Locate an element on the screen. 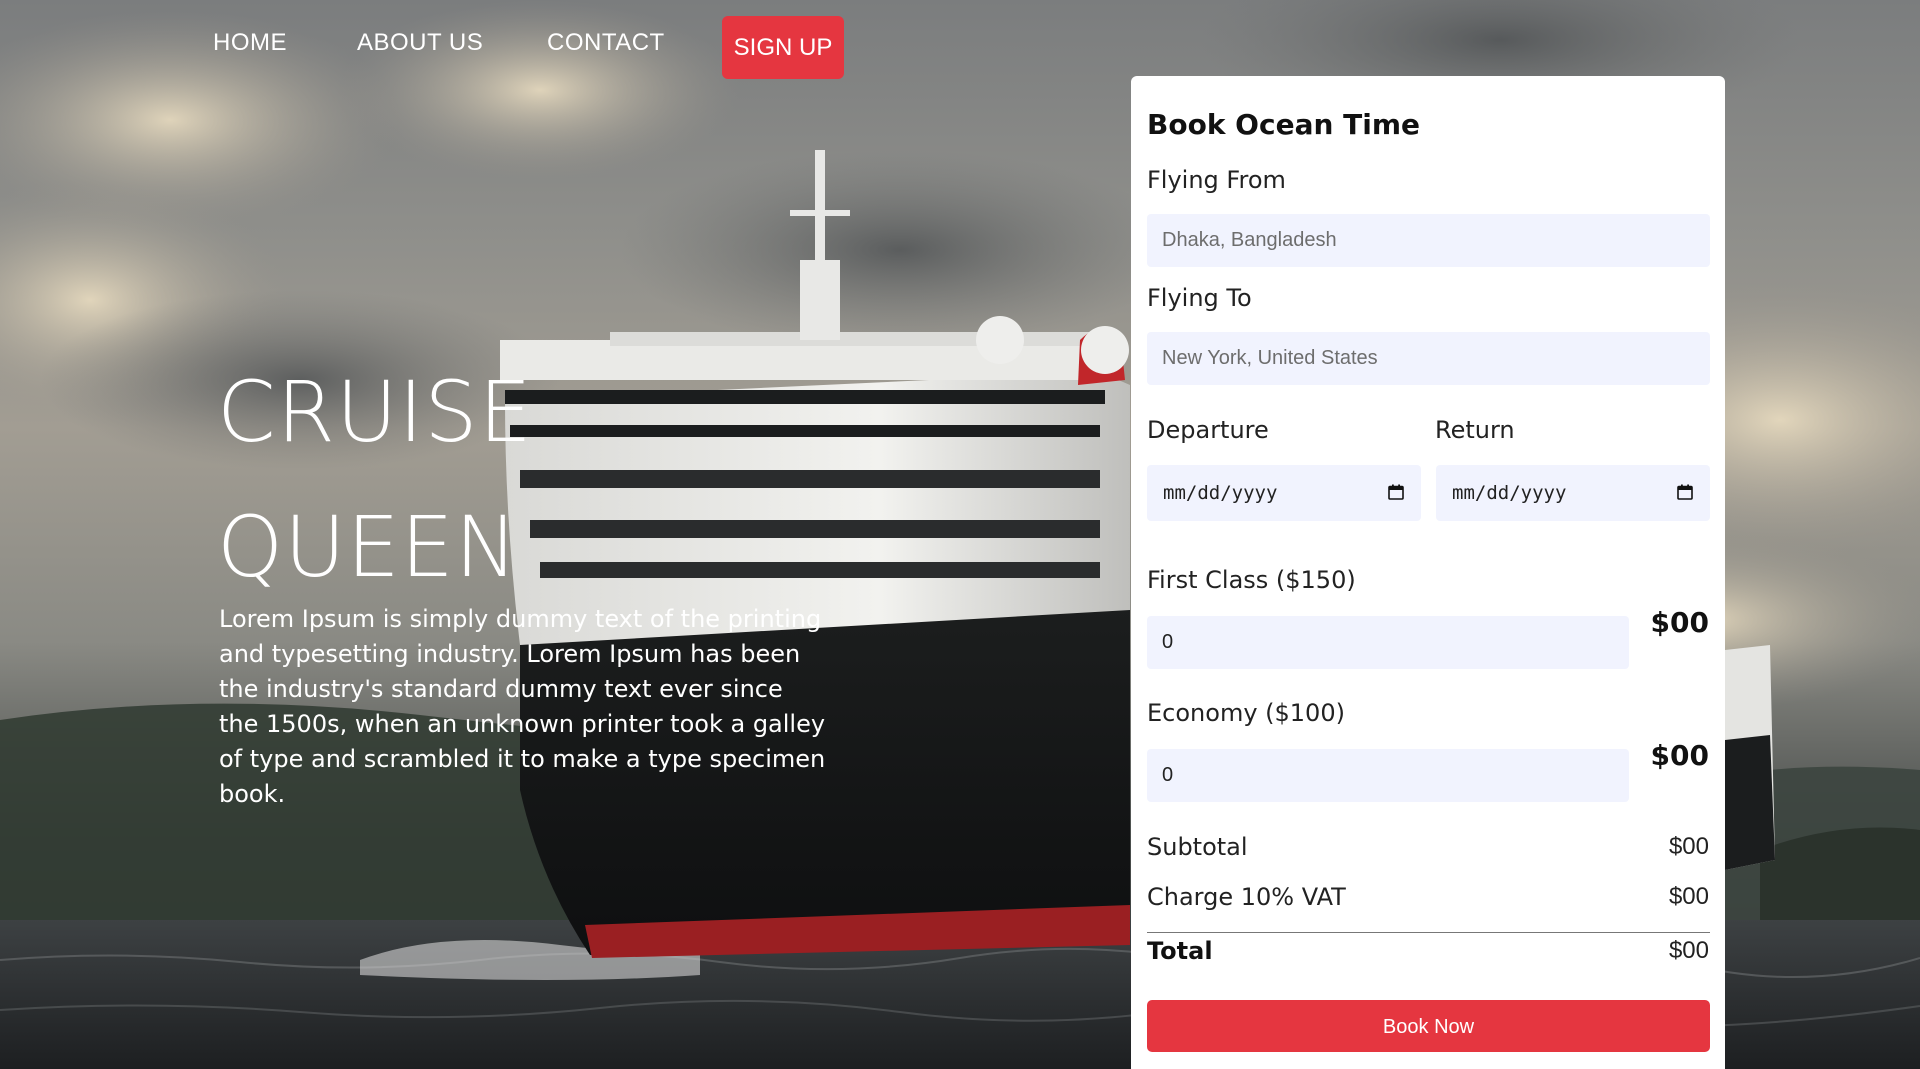  return-label: Return is located at coordinates (1475, 430).